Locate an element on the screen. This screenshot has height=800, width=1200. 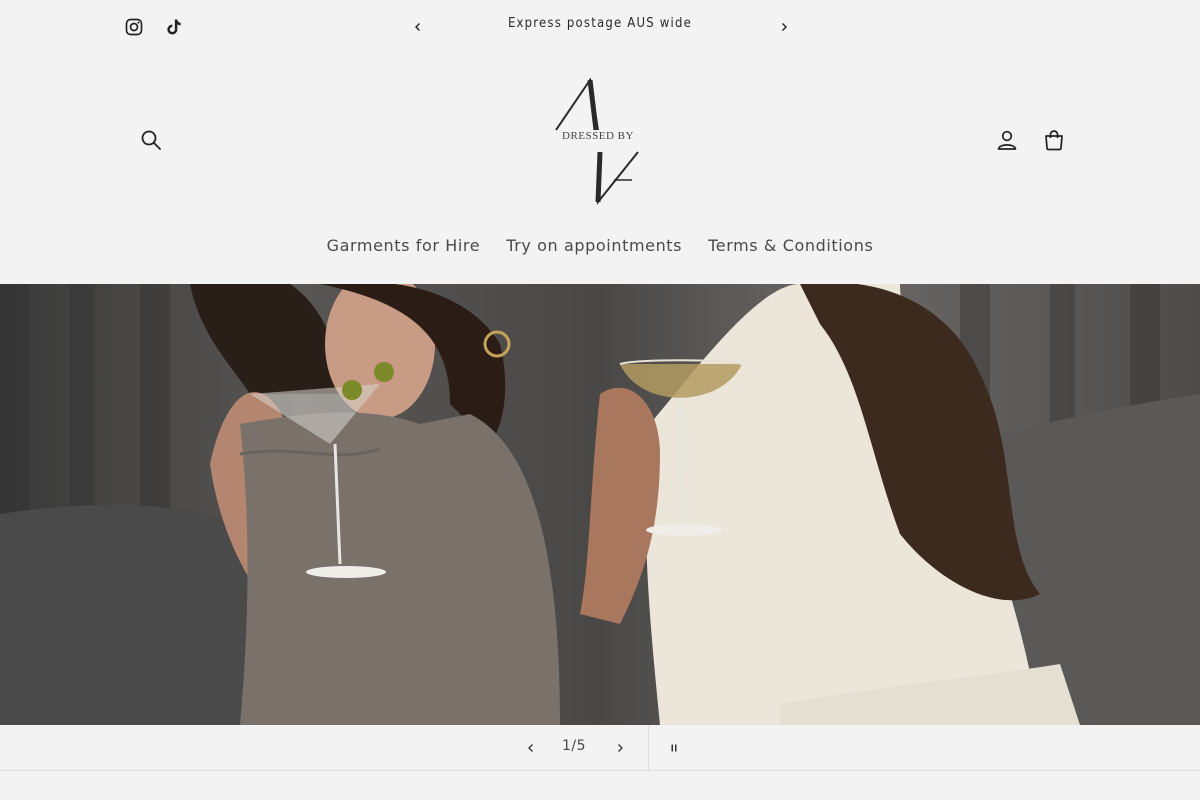
nav-terms-conditions: Terms & Conditions is located at coordinates (790, 245).